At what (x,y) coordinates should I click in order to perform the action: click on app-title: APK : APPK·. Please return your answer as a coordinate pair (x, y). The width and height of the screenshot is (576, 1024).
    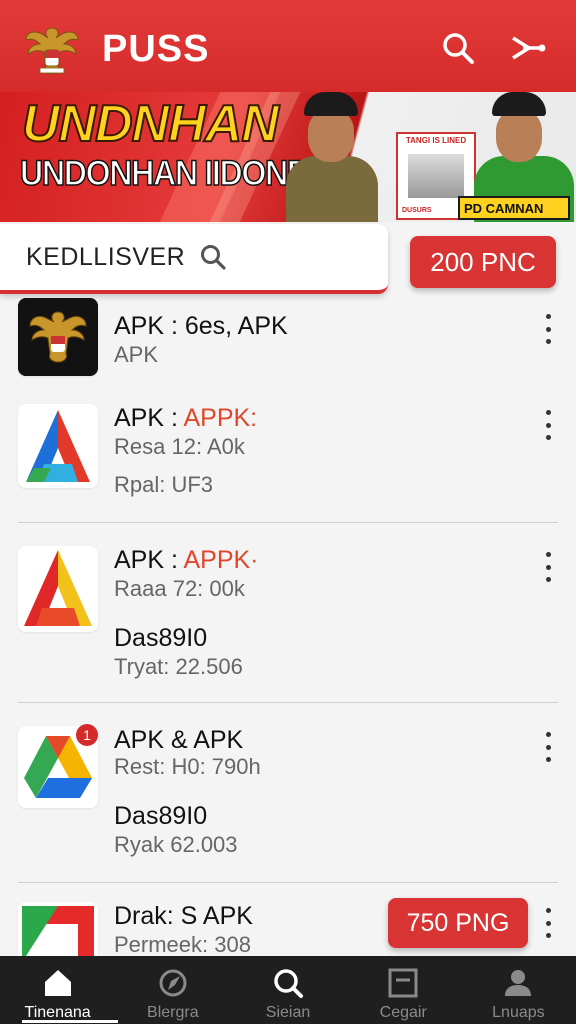
    Looking at the image, I should click on (186, 560).